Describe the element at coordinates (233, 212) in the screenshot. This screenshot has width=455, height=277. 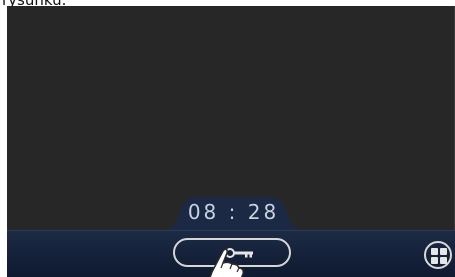
I see `clock-time: 08 : 28` at that location.